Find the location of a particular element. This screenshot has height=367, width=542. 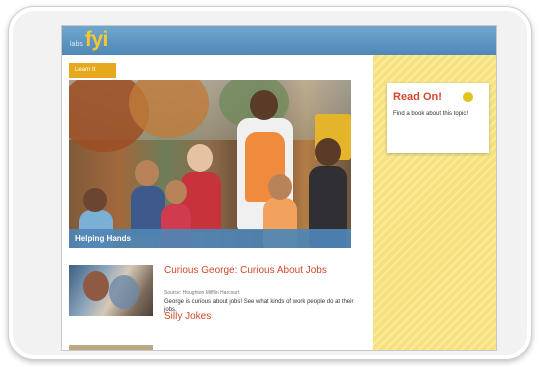

article-source: Source: Houghton Mifflin Harcourt is located at coordinates (202, 293).